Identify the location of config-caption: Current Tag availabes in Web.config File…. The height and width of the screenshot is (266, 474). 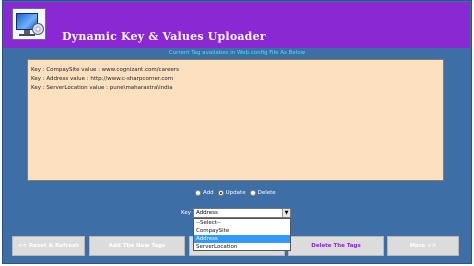
(237, 53).